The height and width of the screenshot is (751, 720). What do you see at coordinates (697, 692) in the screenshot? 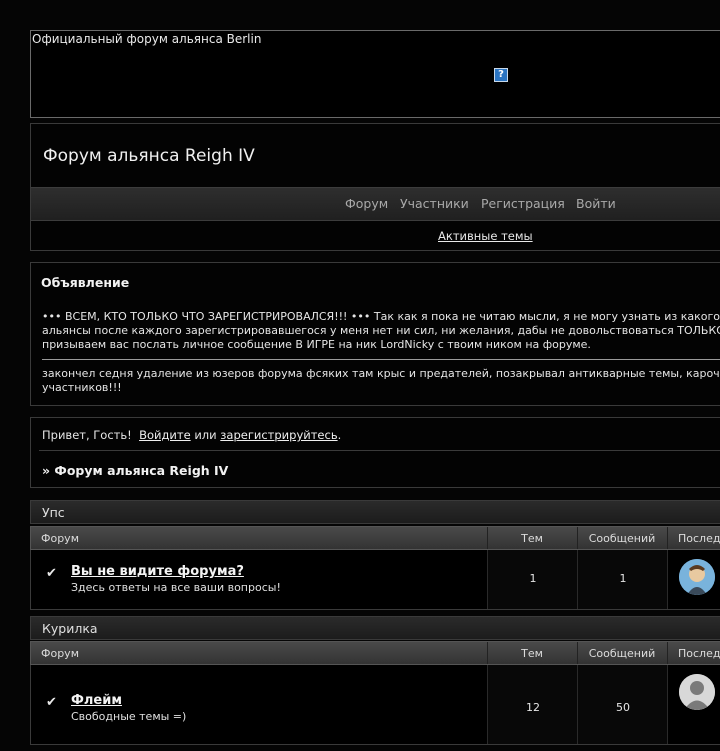
I see `default-avatar-icon` at bounding box center [697, 692].